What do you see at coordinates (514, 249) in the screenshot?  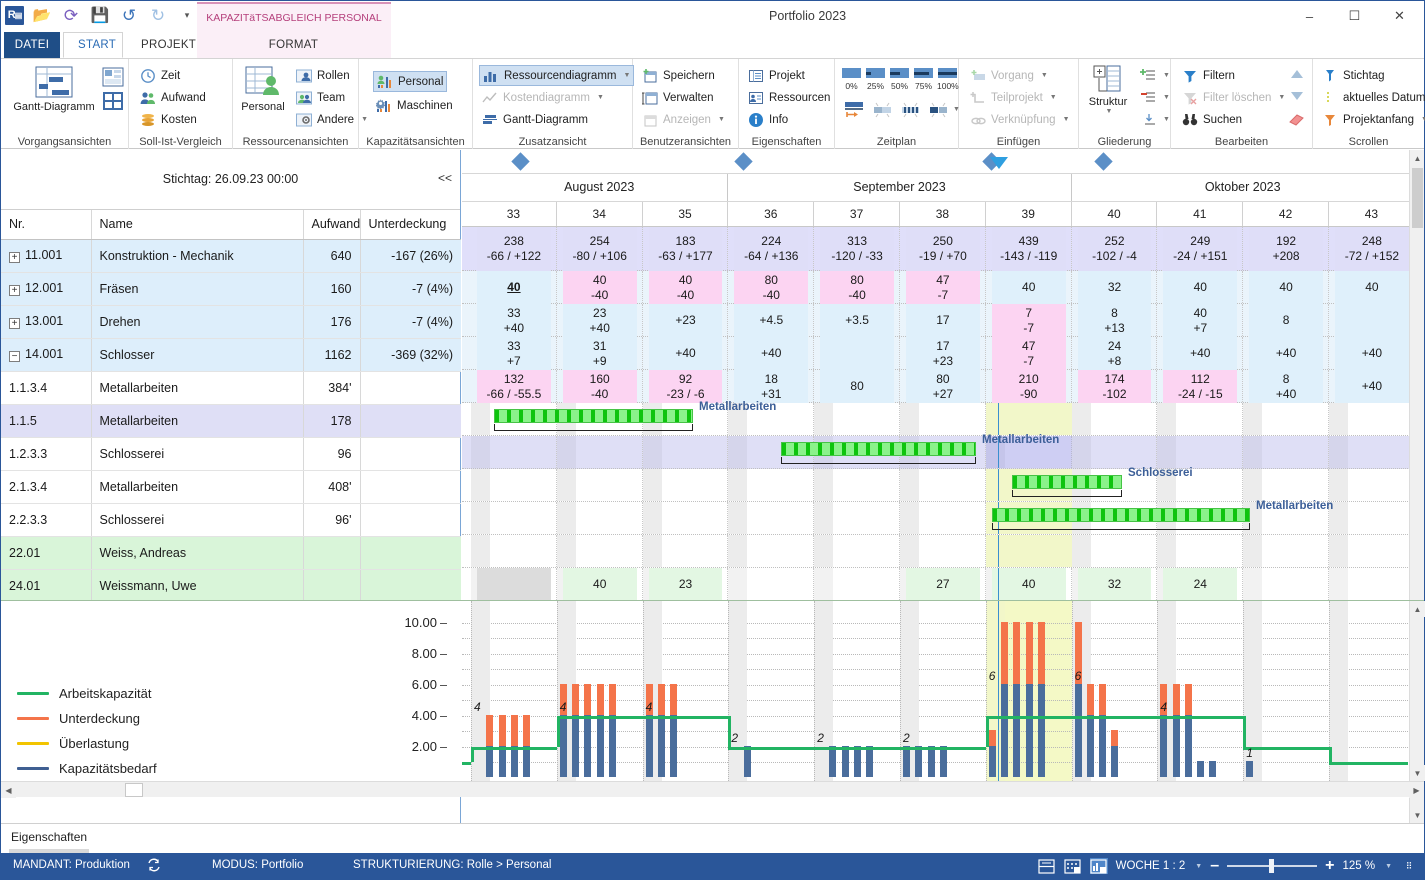 I see `timeline-cell: 238 -66 / +122` at bounding box center [514, 249].